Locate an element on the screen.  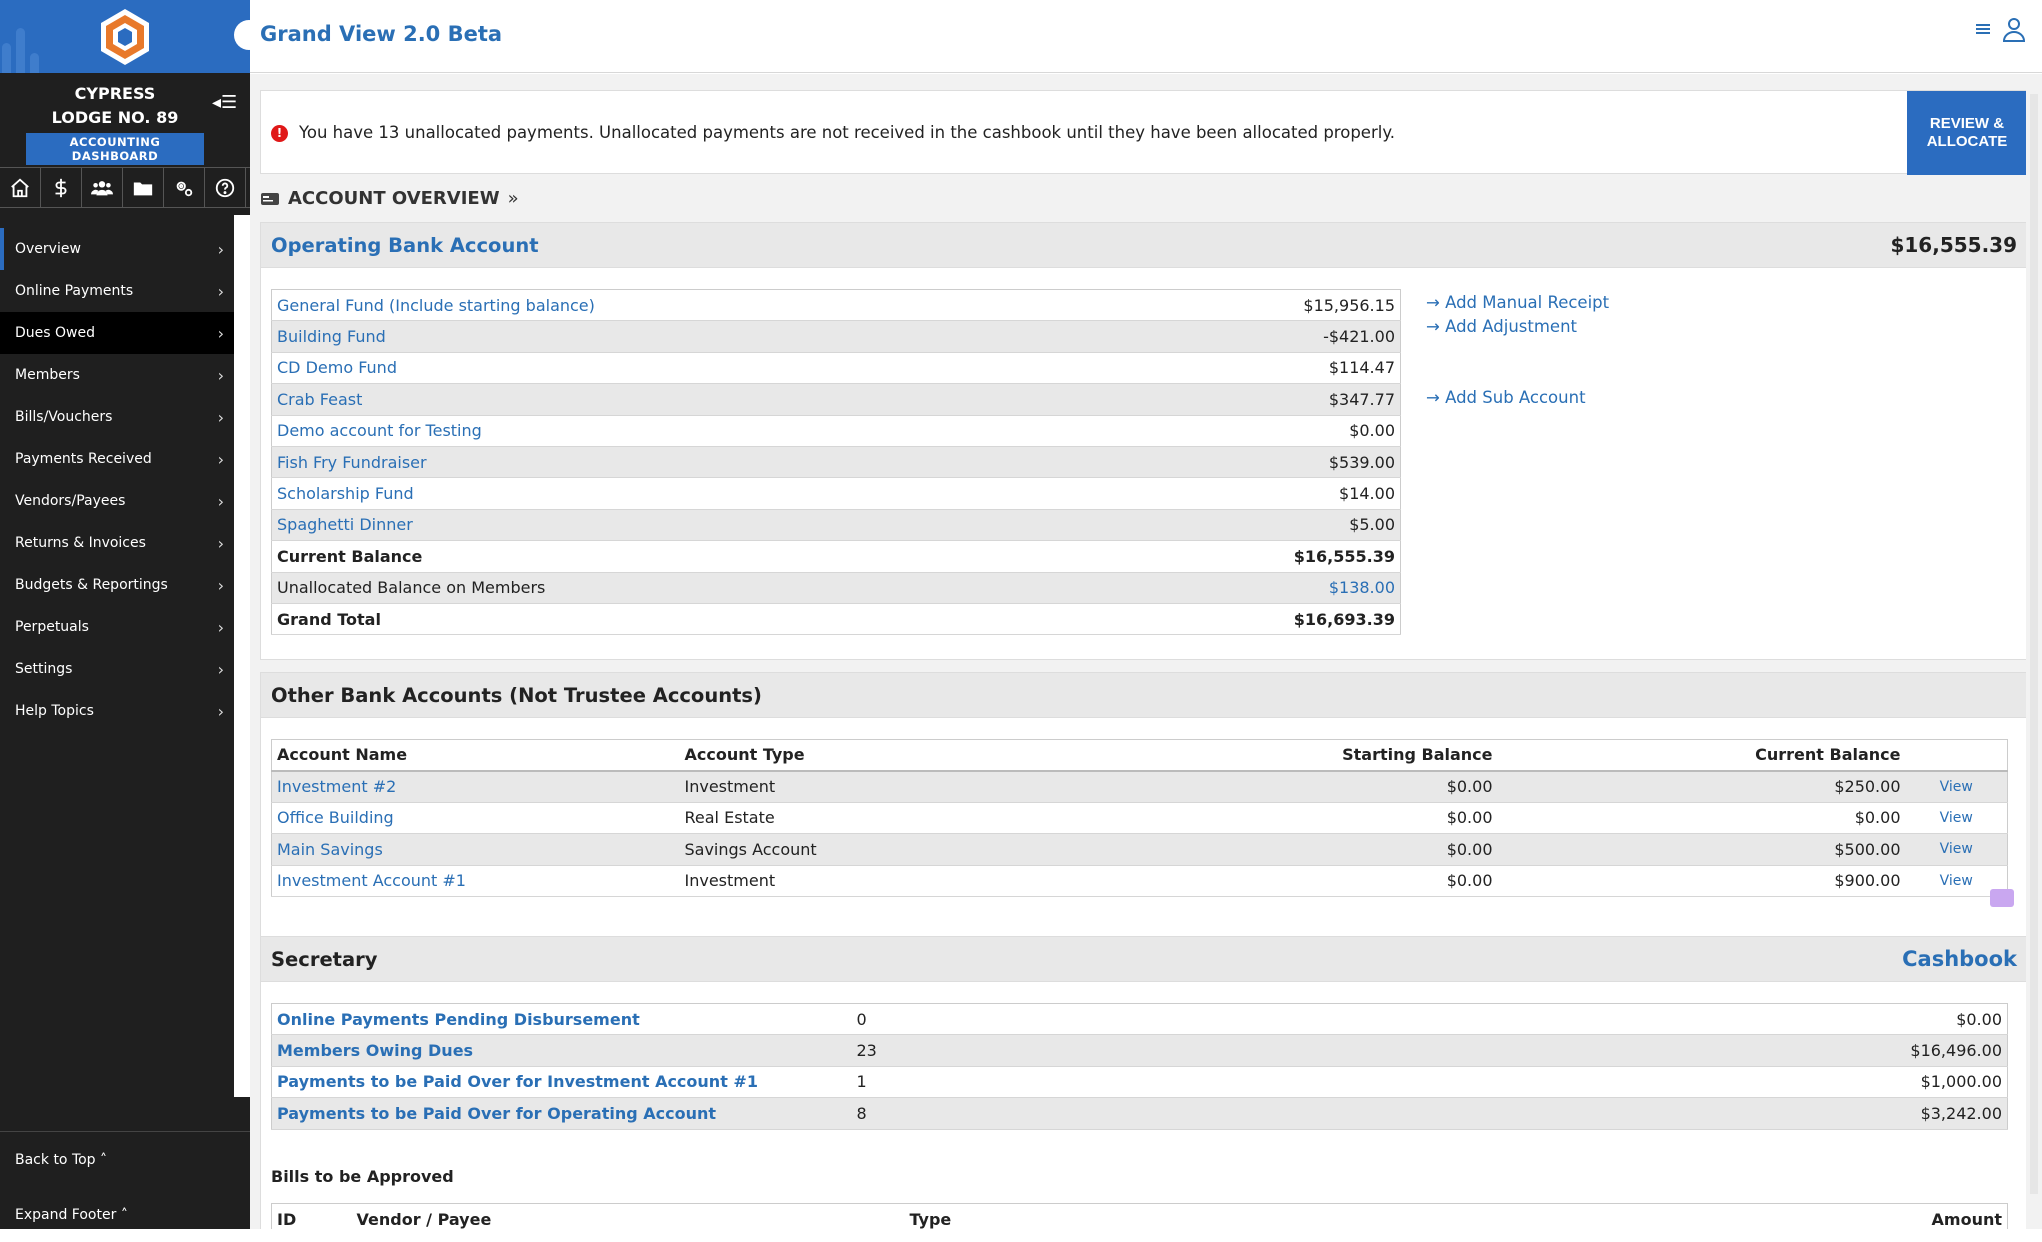
table-row: Fish Fry Fundraiser $539.00 is located at coordinates (836, 462).